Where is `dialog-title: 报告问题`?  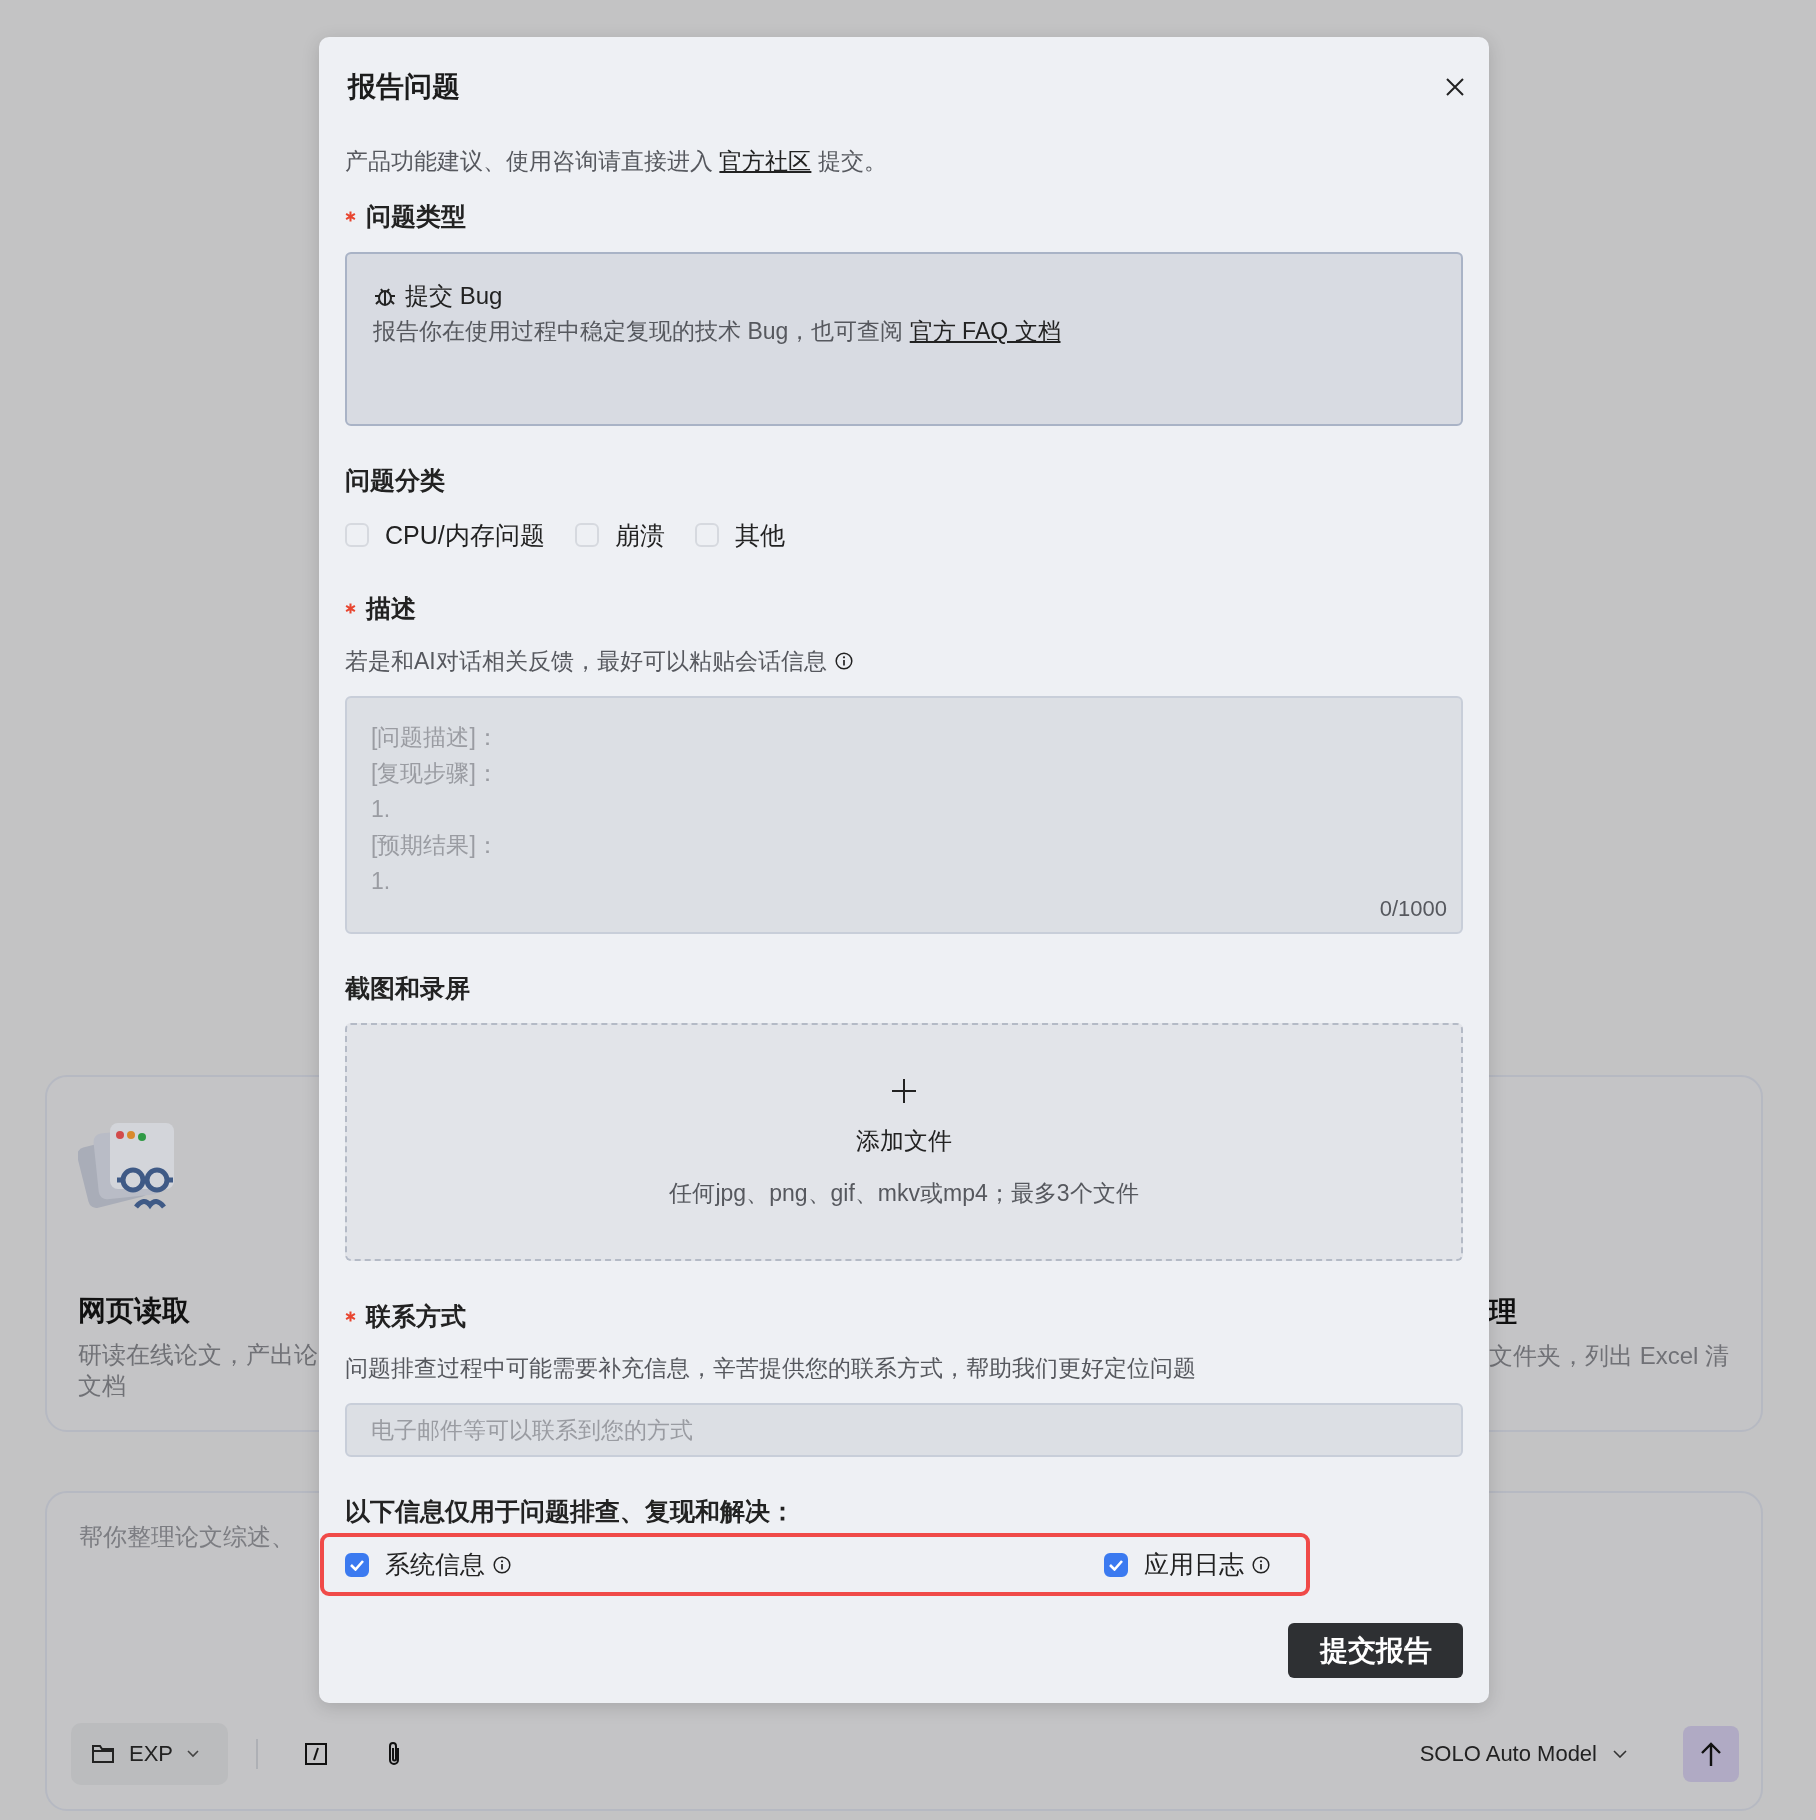
dialog-title: 报告问题 is located at coordinates (403, 87).